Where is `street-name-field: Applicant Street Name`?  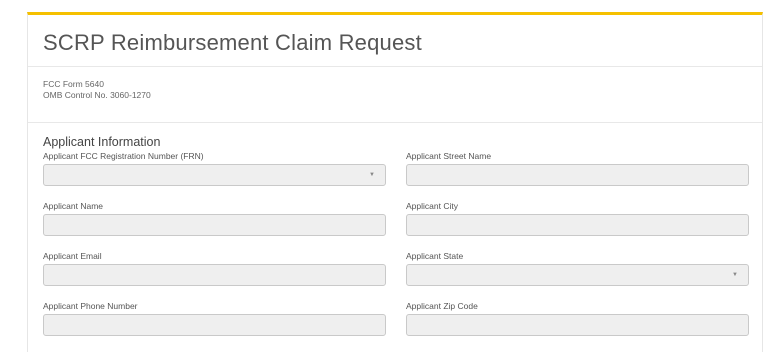
street-name-field: Applicant Street Name is located at coordinates (577, 176).